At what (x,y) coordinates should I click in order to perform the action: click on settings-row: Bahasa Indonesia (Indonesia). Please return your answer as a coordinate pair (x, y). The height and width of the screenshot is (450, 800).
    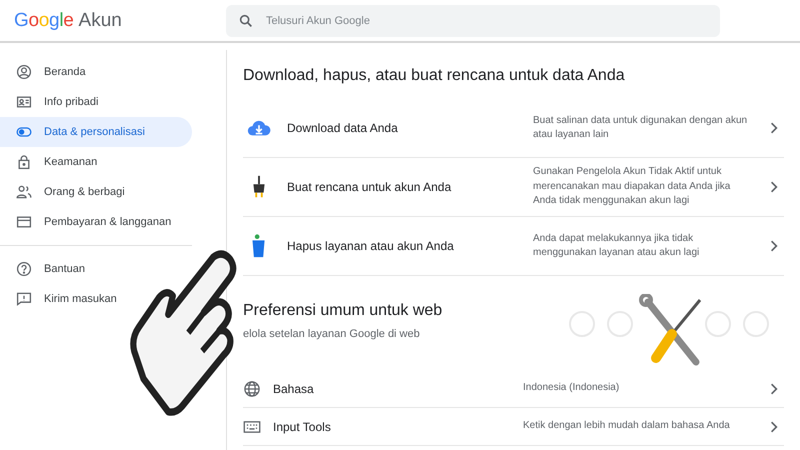
    Looking at the image, I should click on (513, 389).